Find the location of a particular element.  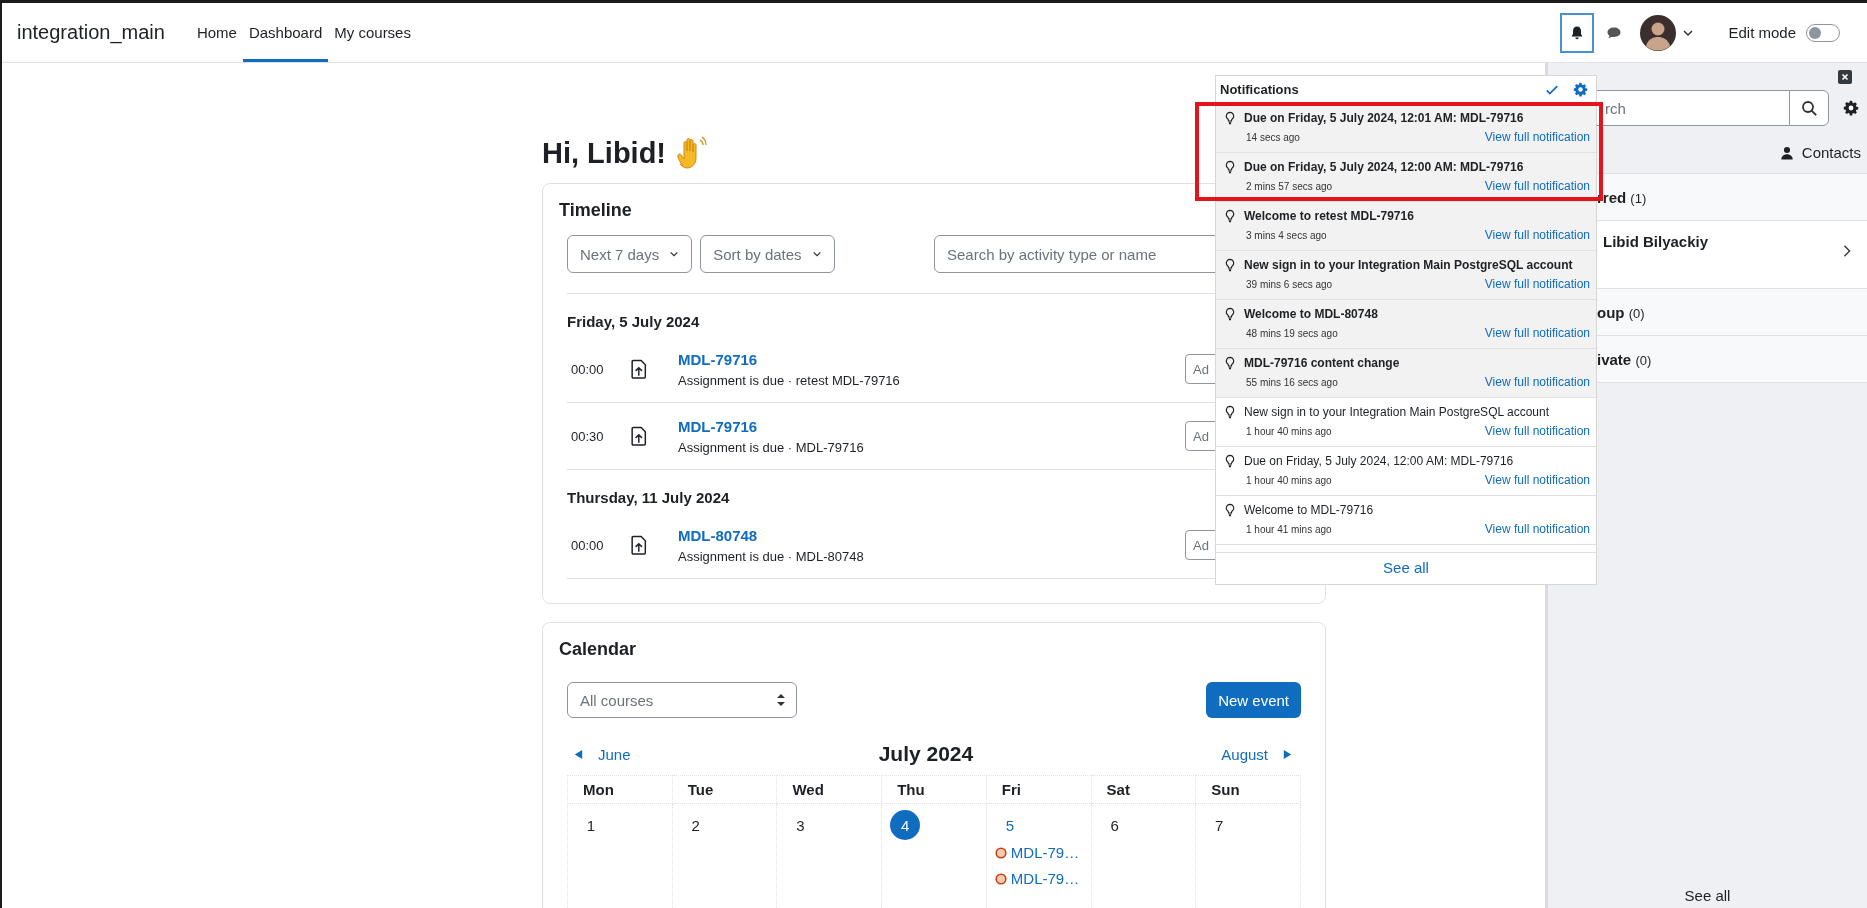

notification-time: 1 hour 41 mins ago is located at coordinates (1289, 529).